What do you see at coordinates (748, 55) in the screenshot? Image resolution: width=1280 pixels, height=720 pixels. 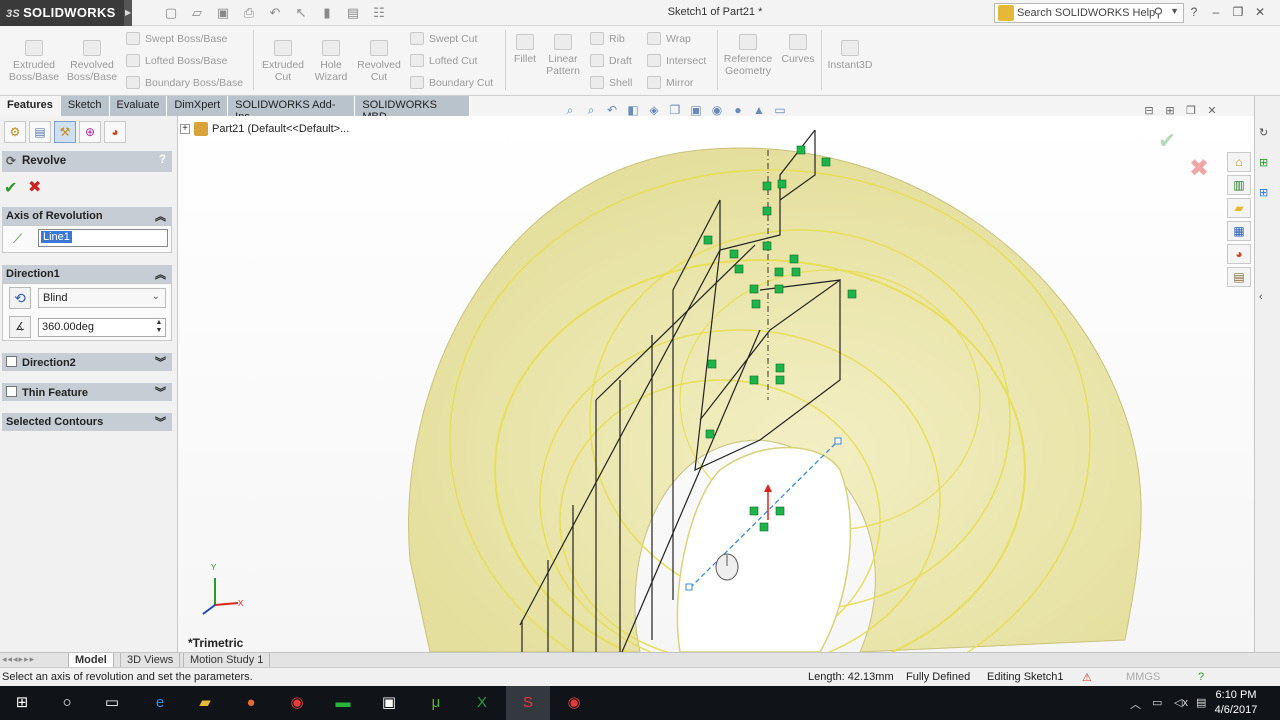 I see `reference-geometry-button: Reference Geometry` at bounding box center [748, 55].